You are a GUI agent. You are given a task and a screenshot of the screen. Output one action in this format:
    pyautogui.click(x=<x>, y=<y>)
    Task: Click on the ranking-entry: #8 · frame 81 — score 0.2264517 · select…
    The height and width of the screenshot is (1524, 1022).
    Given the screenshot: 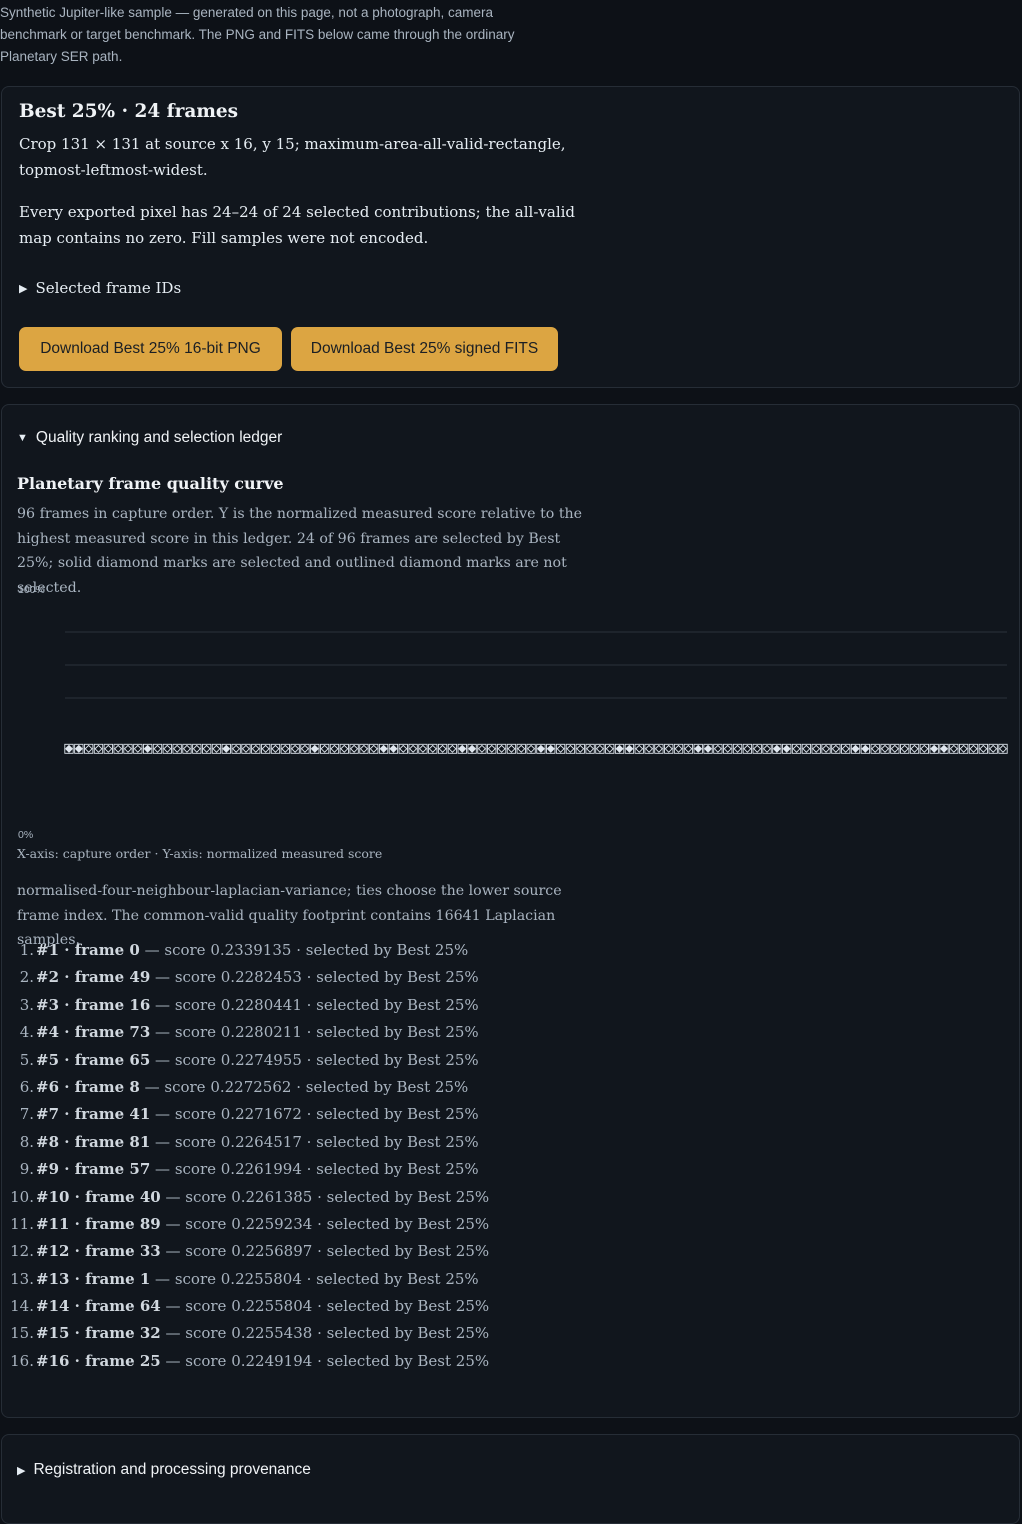 What is the action you would take?
    pyautogui.click(x=257, y=1142)
    